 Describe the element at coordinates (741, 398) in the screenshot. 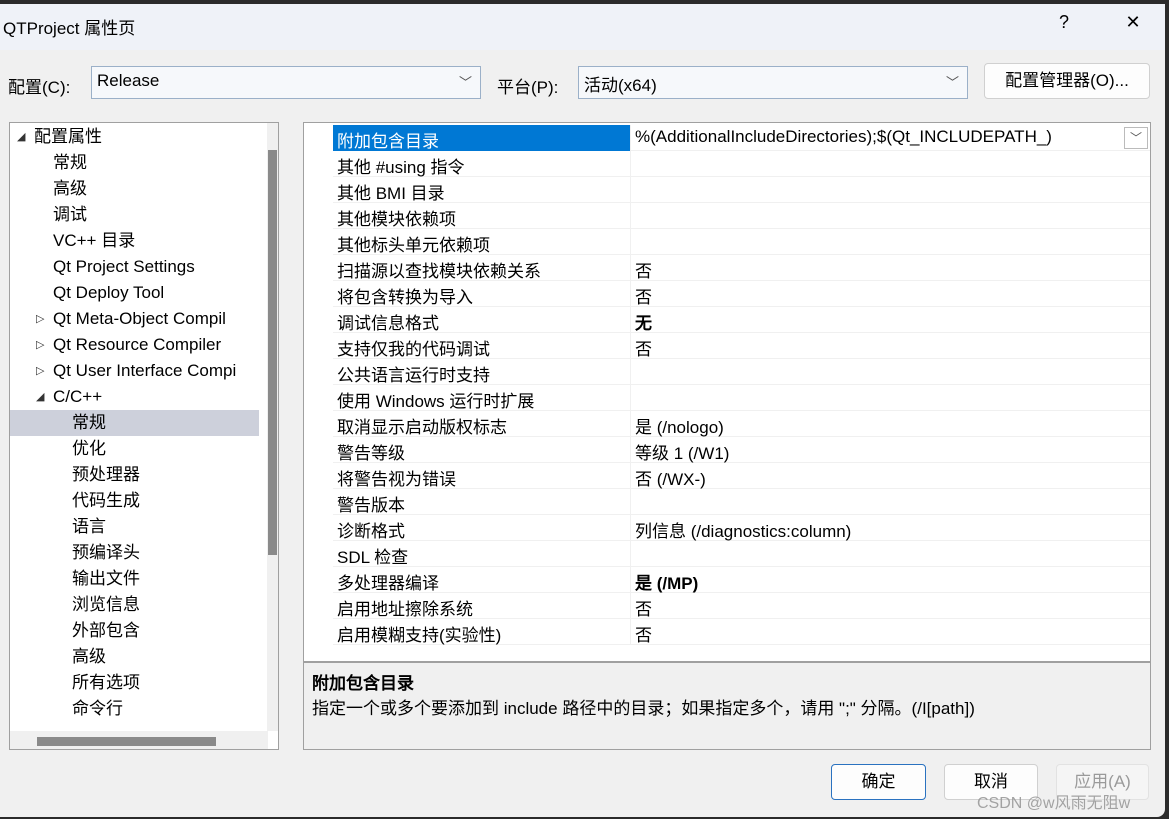

I see `property-row: 使用 Windows 运行时扩展` at that location.